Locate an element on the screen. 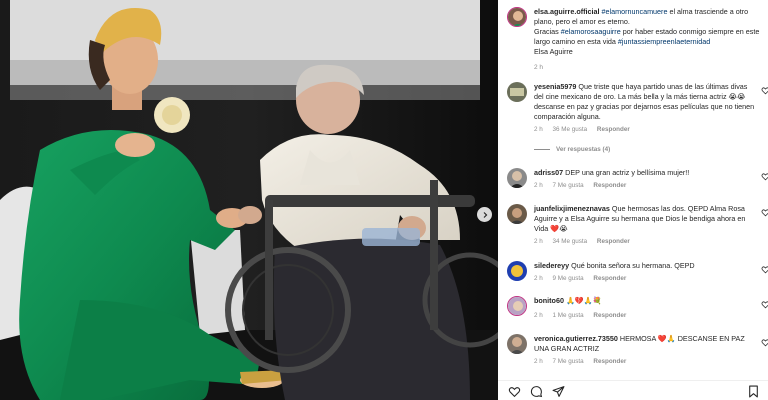  caption-hashtag-3: #juntassiempreenlaeternidad is located at coordinates (664, 41).